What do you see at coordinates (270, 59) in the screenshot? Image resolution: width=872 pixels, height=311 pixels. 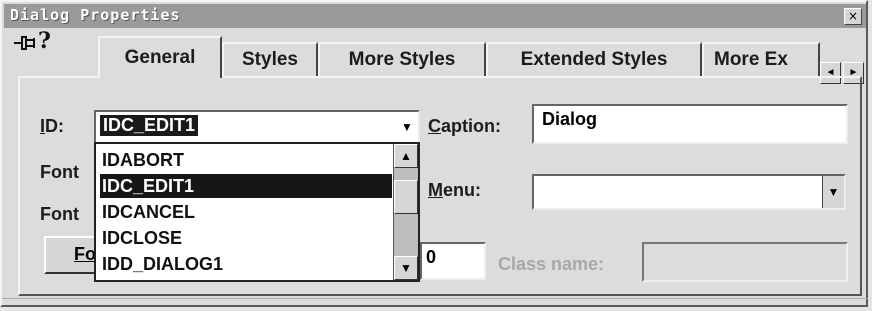 I see `tab-styles: Styles` at bounding box center [270, 59].